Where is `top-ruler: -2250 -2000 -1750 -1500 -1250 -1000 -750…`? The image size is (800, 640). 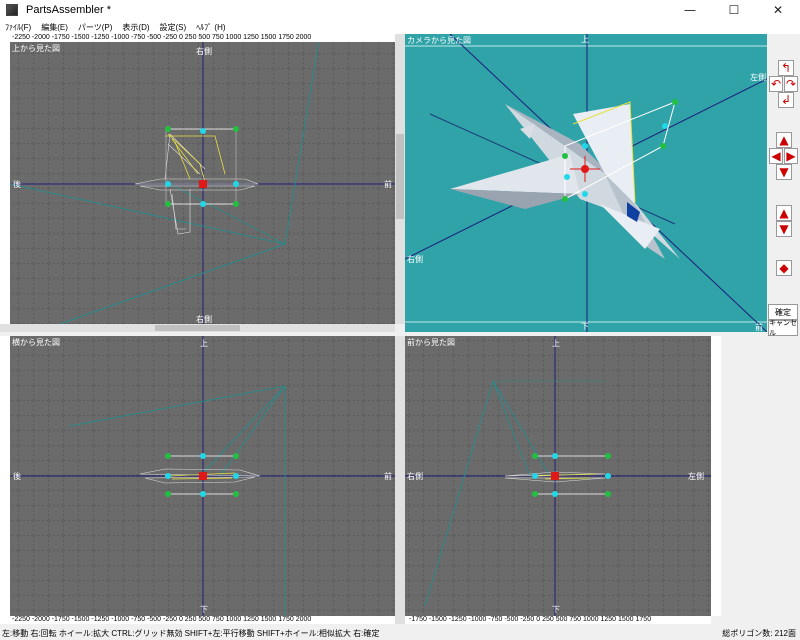
top-ruler: -2250 -2000 -1750 -1500 -1250 -1000 -750… is located at coordinates (197, 38).